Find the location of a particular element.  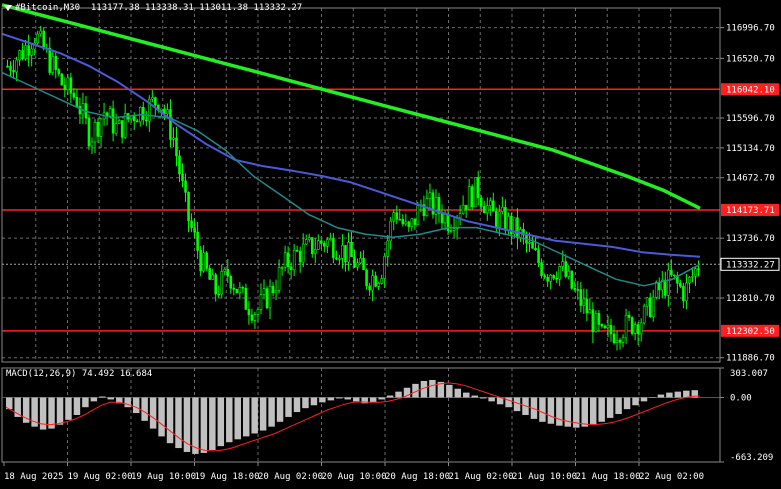

time-tick-label: 22 Aug 02:00 is located at coordinates (671, 477).